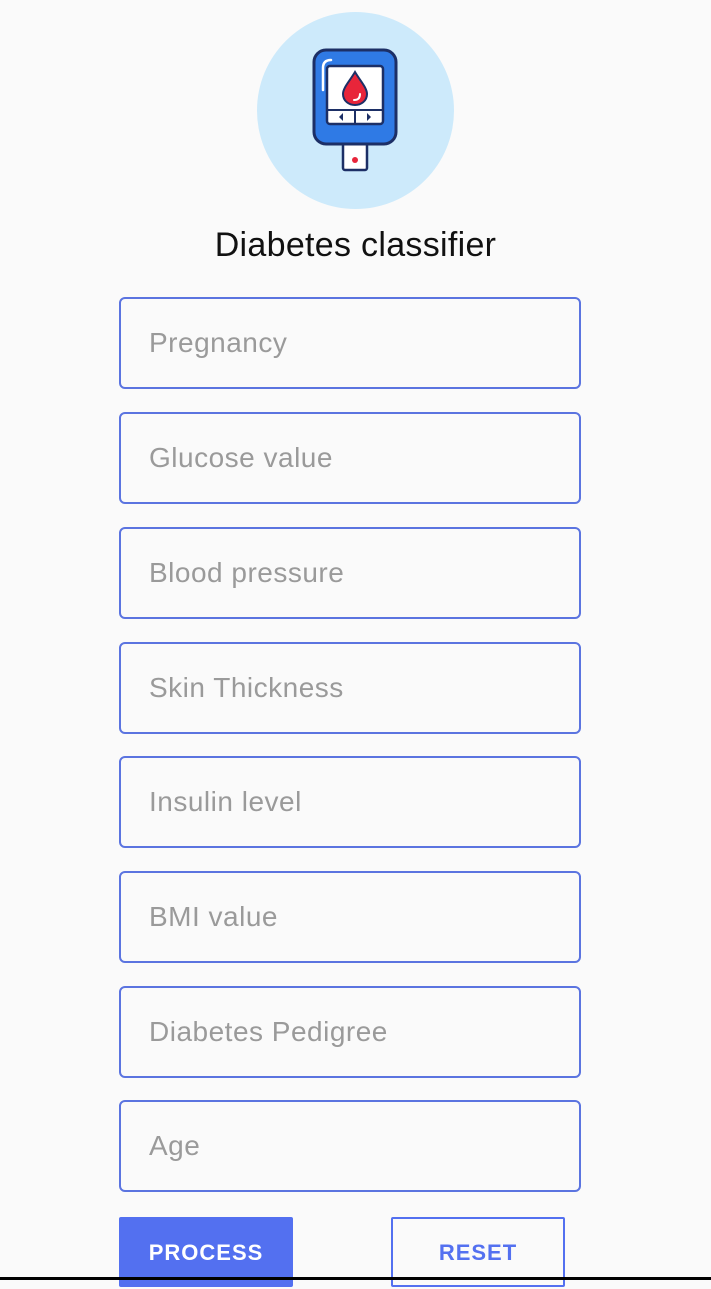  I want to click on diabetes-pedigree-field, so click(350, 1032).